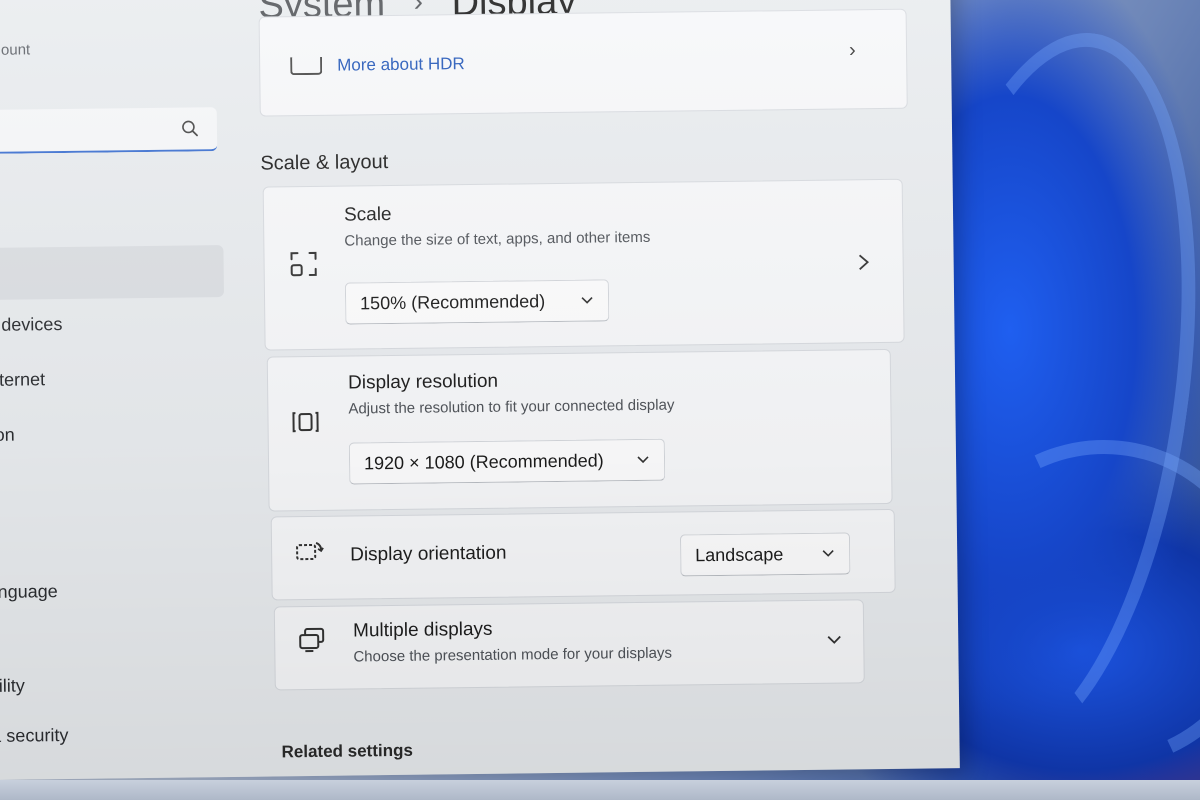 The width and height of the screenshot is (1200, 800). I want to click on hdr-chevron-icon: ›, so click(852, 50).